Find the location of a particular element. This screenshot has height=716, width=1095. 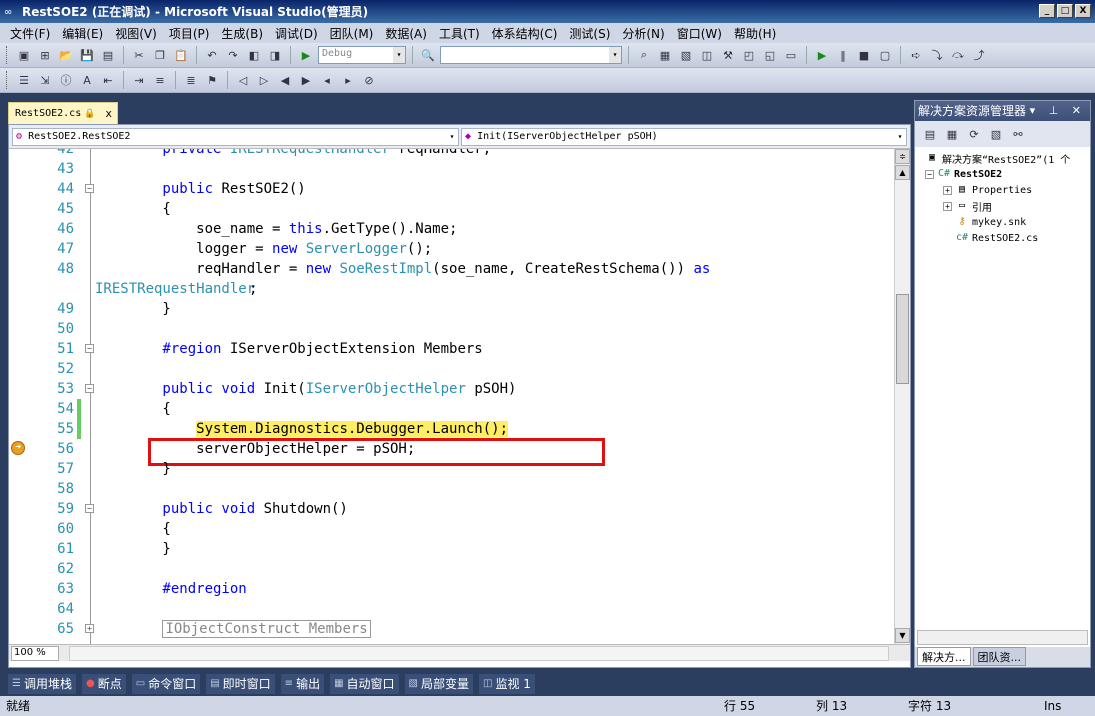

find-combo: ▾ is located at coordinates (531, 55).